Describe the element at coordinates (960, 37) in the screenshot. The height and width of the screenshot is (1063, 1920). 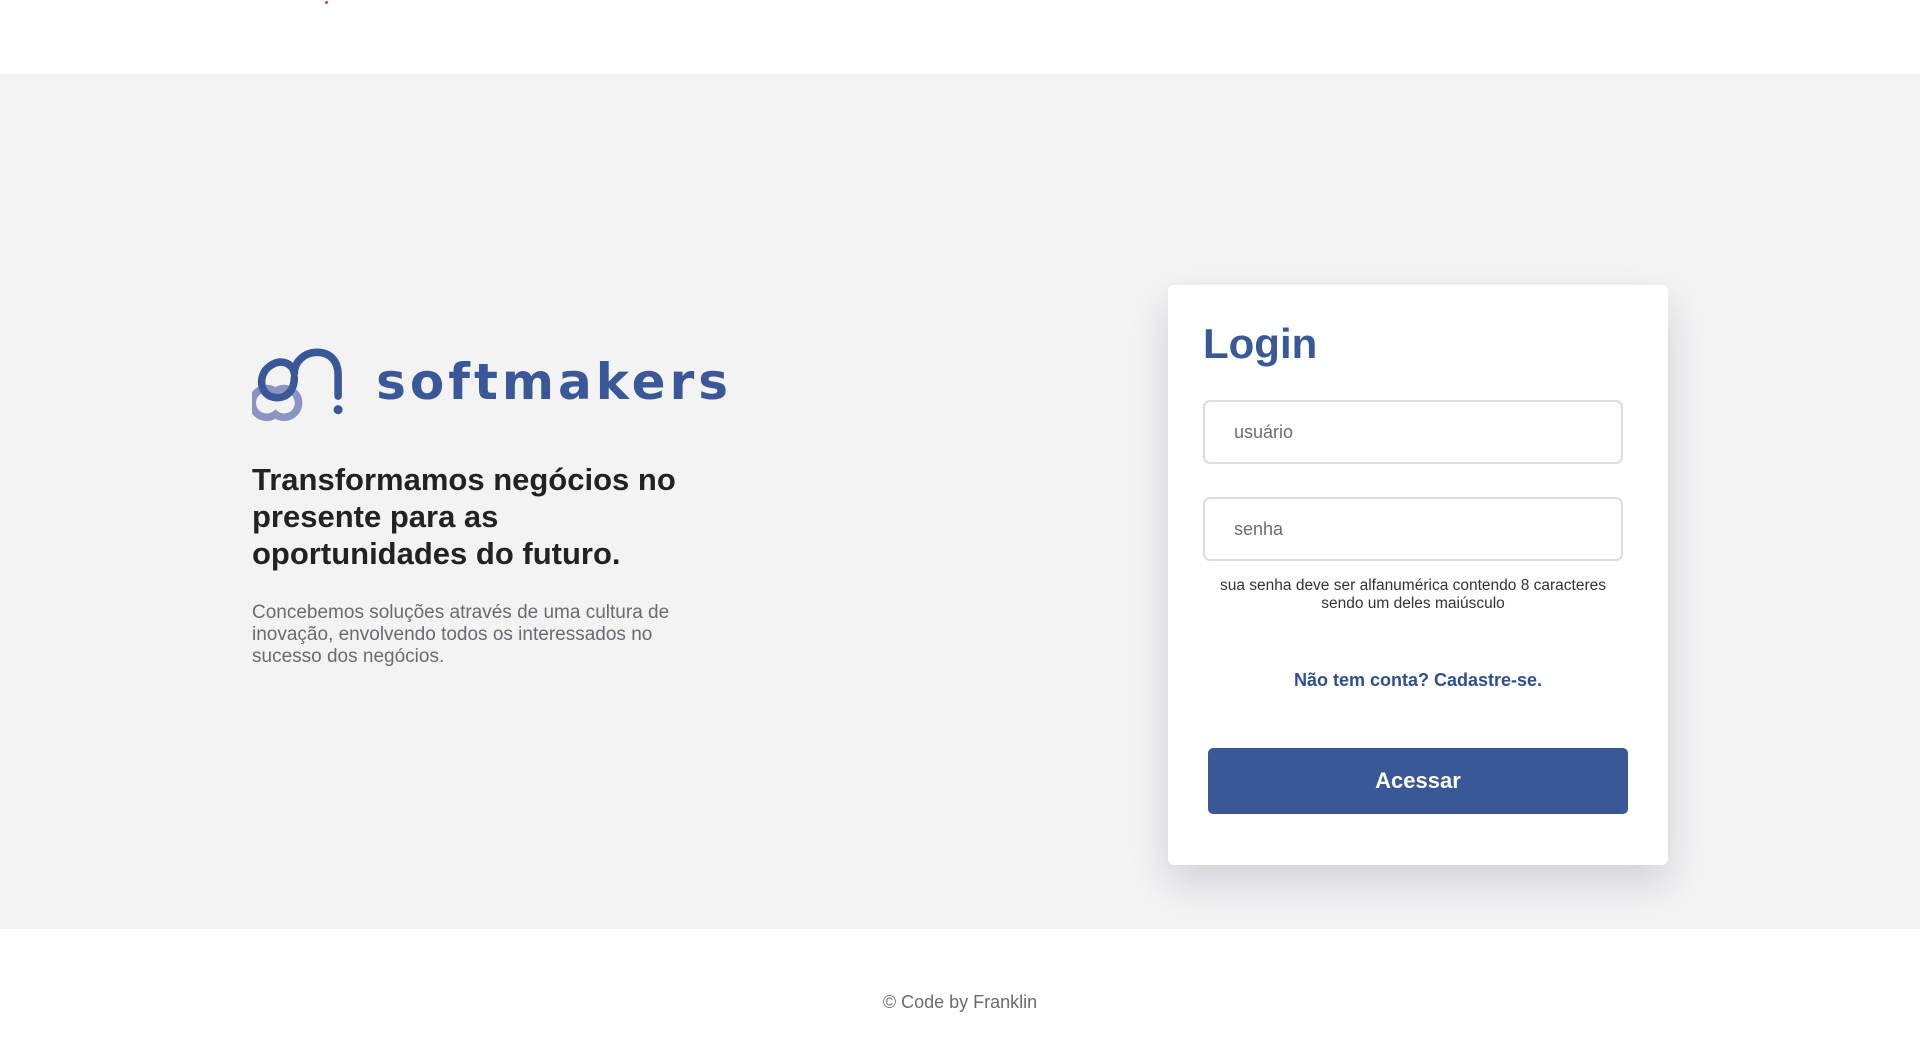
I see `top-bar` at that location.